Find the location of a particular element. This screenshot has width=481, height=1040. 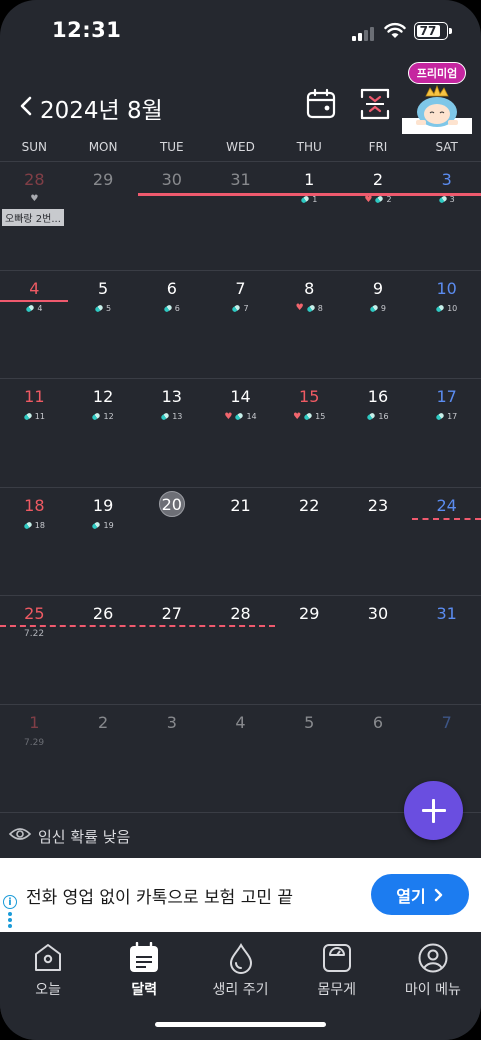

week-row: 25 7.22 26 27 28 29 30 31 is located at coordinates (240, 649).